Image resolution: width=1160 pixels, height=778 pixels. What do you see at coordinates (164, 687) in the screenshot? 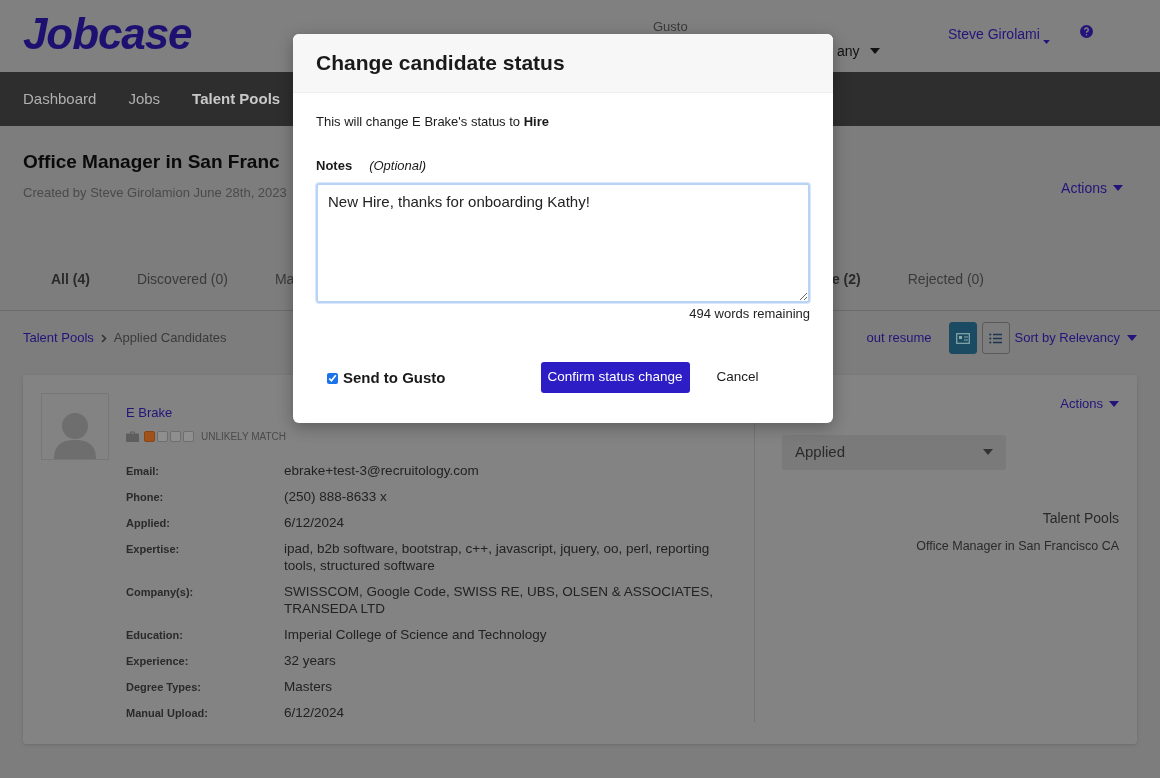
I see `field-label: Degree Types:` at bounding box center [164, 687].